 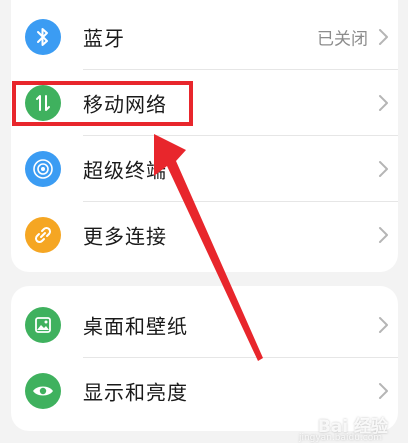 I want to click on settings-item-label: 显示和亮度, so click(x=135, y=392).